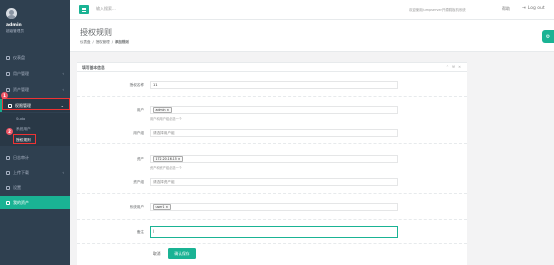 The height and width of the screenshot is (265, 554). Describe the element at coordinates (138, 133) in the screenshot. I see `user-group-label: 用户组` at that location.